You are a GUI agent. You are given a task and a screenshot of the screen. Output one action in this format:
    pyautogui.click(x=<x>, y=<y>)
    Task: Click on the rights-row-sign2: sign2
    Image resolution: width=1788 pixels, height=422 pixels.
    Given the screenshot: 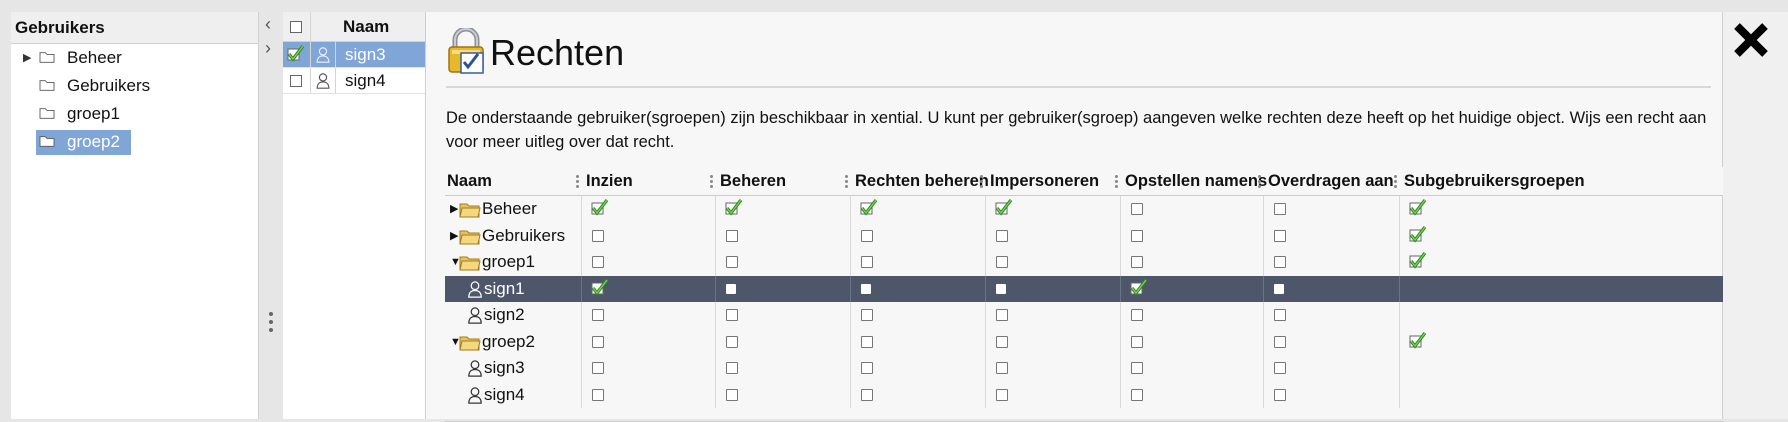 What is the action you would take?
    pyautogui.click(x=1084, y=315)
    